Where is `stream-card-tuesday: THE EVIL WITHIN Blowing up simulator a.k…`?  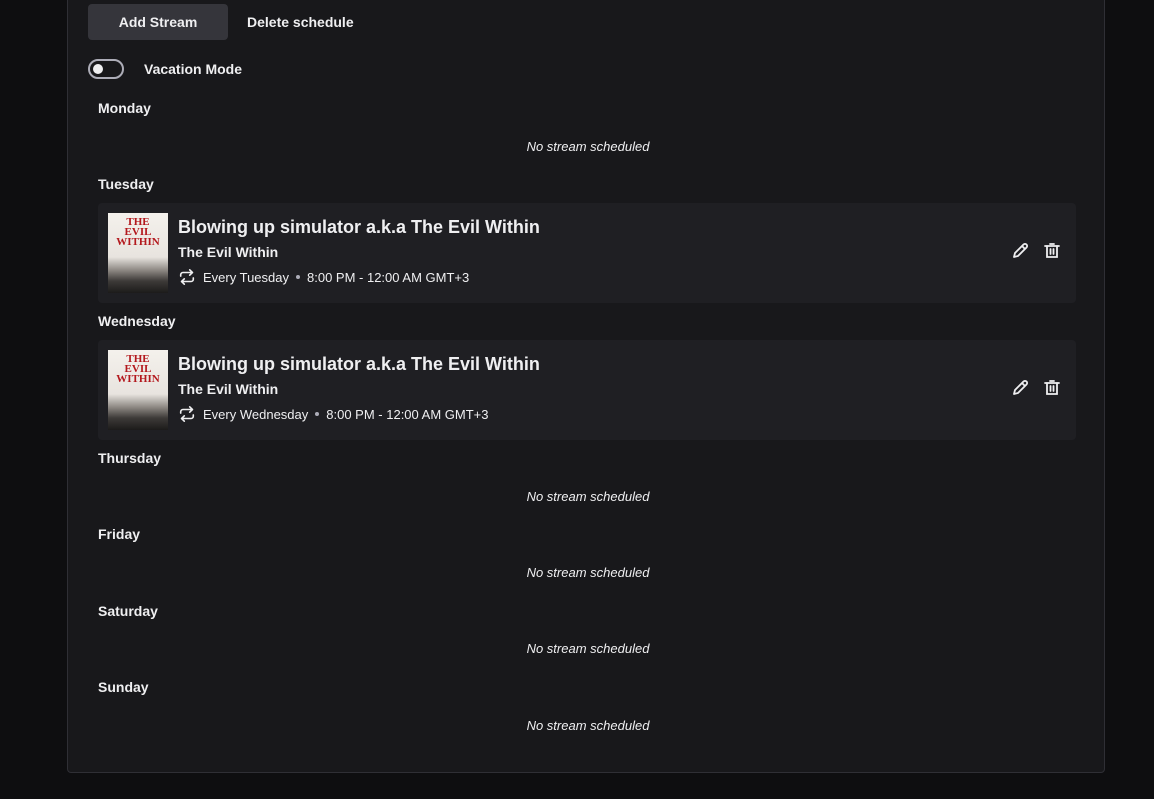 stream-card-tuesday: THE EVIL WITHIN Blowing up simulator a.k… is located at coordinates (587, 253).